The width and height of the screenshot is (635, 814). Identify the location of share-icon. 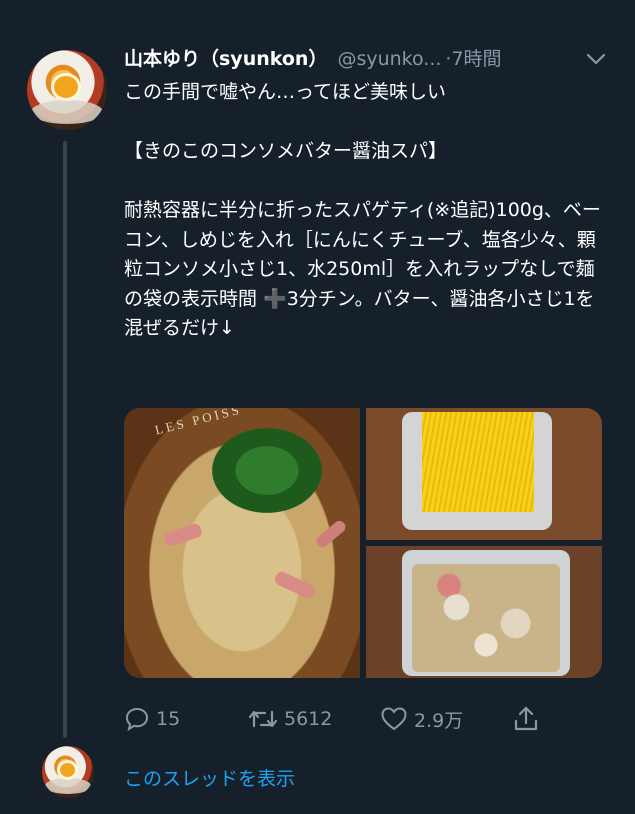
(526, 718).